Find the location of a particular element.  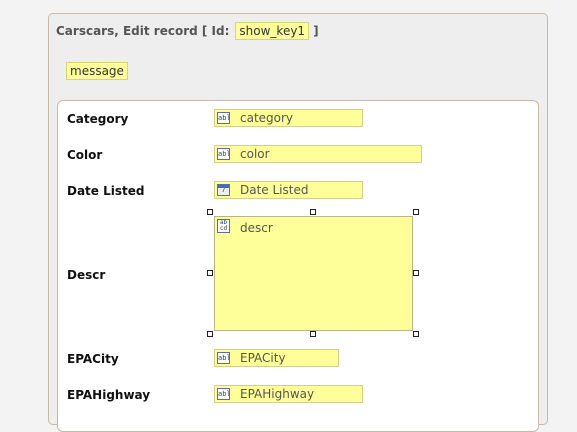

category-label: Category is located at coordinates (98, 119).